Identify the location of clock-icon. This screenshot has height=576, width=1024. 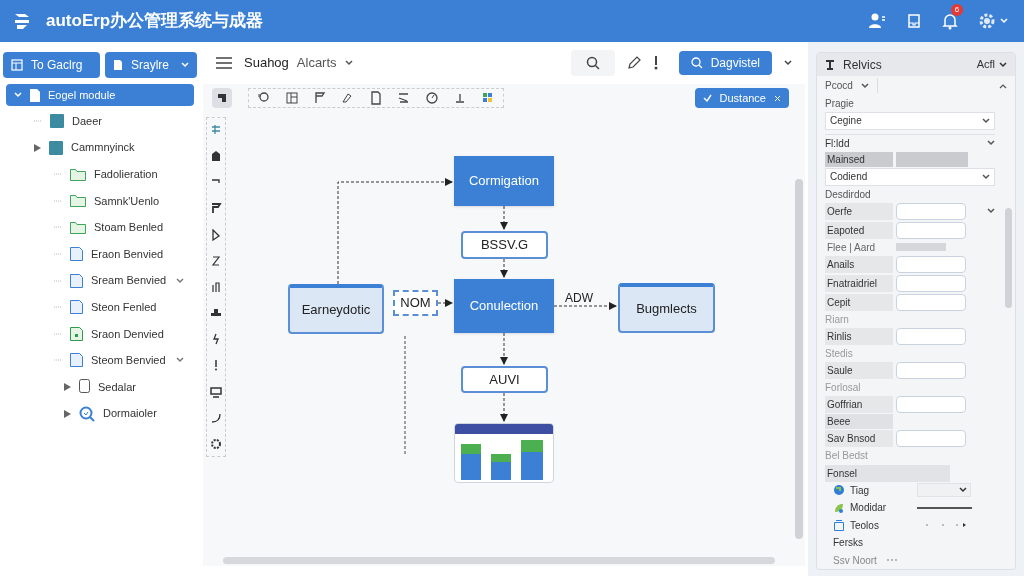
(432, 98).